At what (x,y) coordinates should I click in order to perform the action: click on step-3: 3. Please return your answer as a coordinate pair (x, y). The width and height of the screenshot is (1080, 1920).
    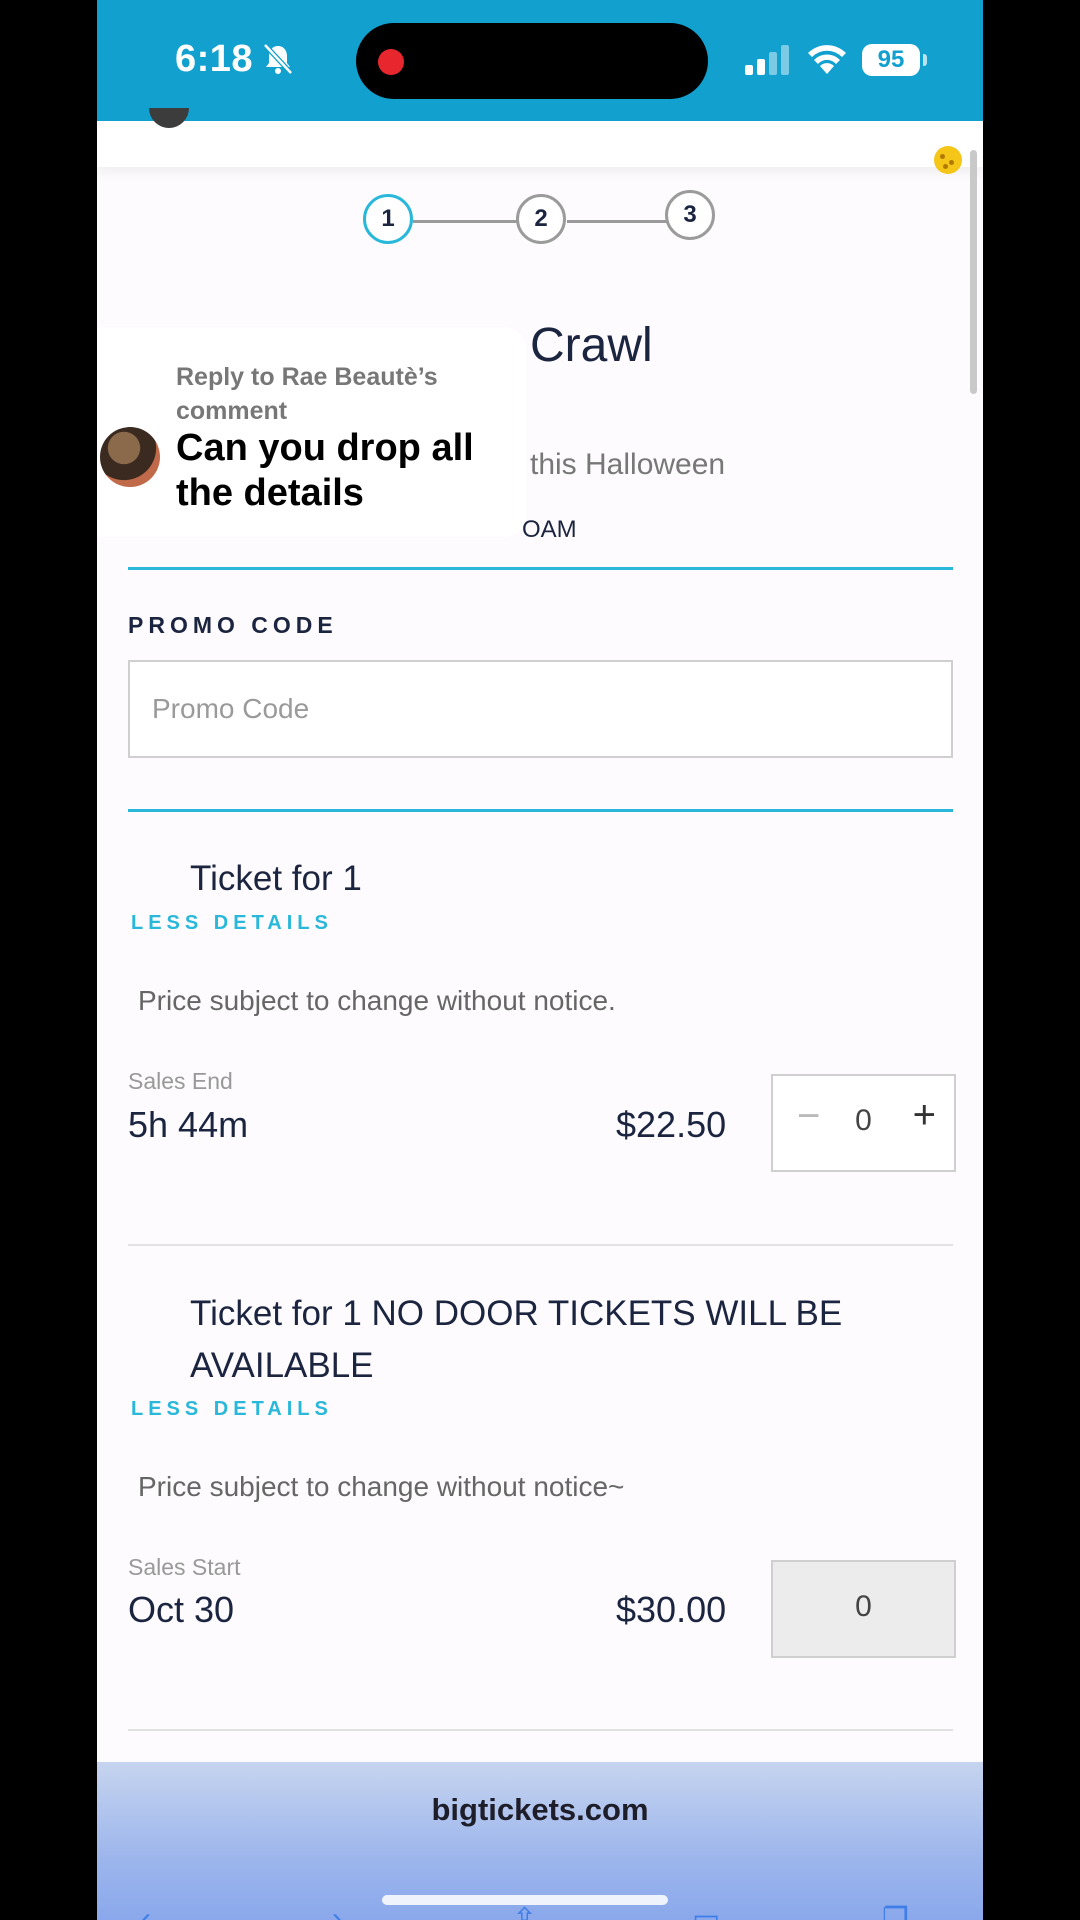
    Looking at the image, I should click on (690, 215).